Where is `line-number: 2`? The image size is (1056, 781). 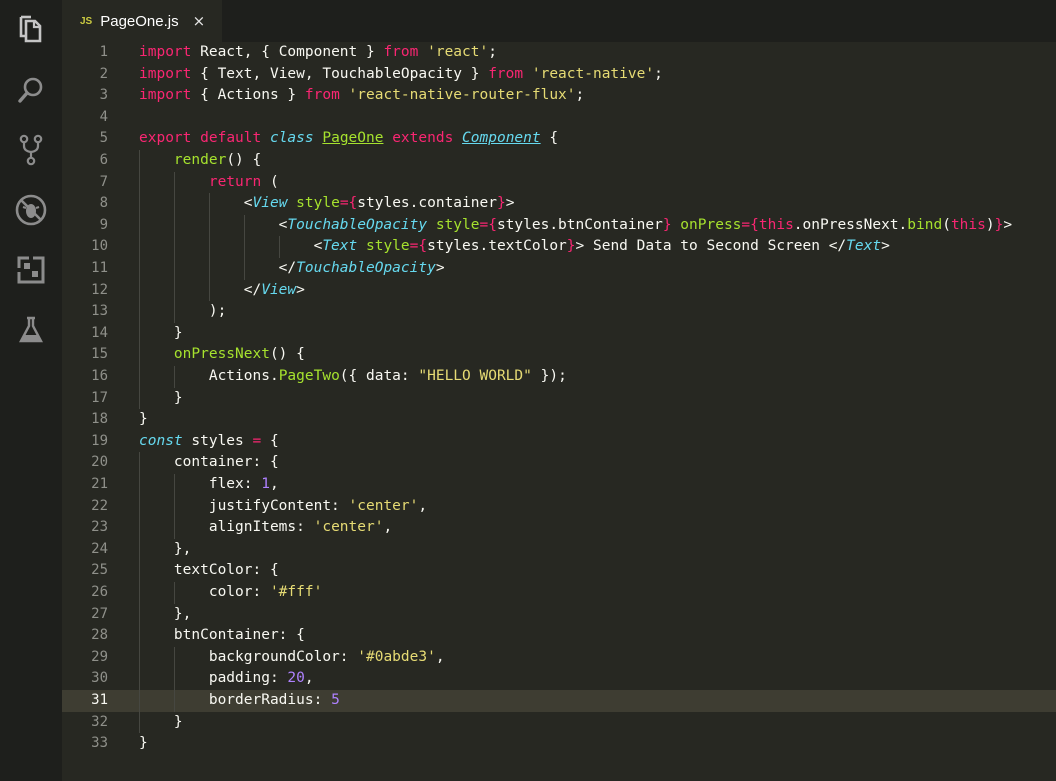 line-number: 2 is located at coordinates (103, 73).